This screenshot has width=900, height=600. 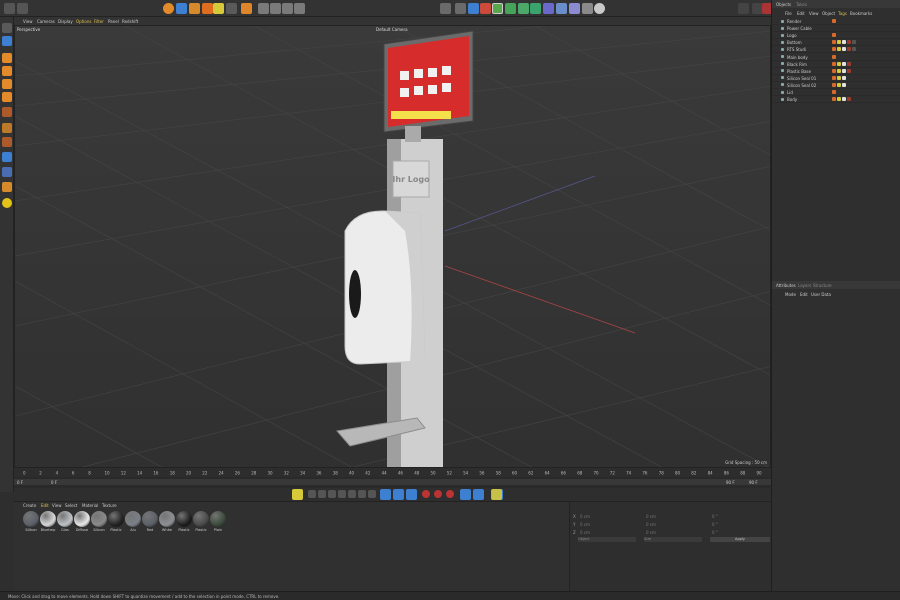 I want to click on coordinate-system-icon, so click(x=299, y=8).